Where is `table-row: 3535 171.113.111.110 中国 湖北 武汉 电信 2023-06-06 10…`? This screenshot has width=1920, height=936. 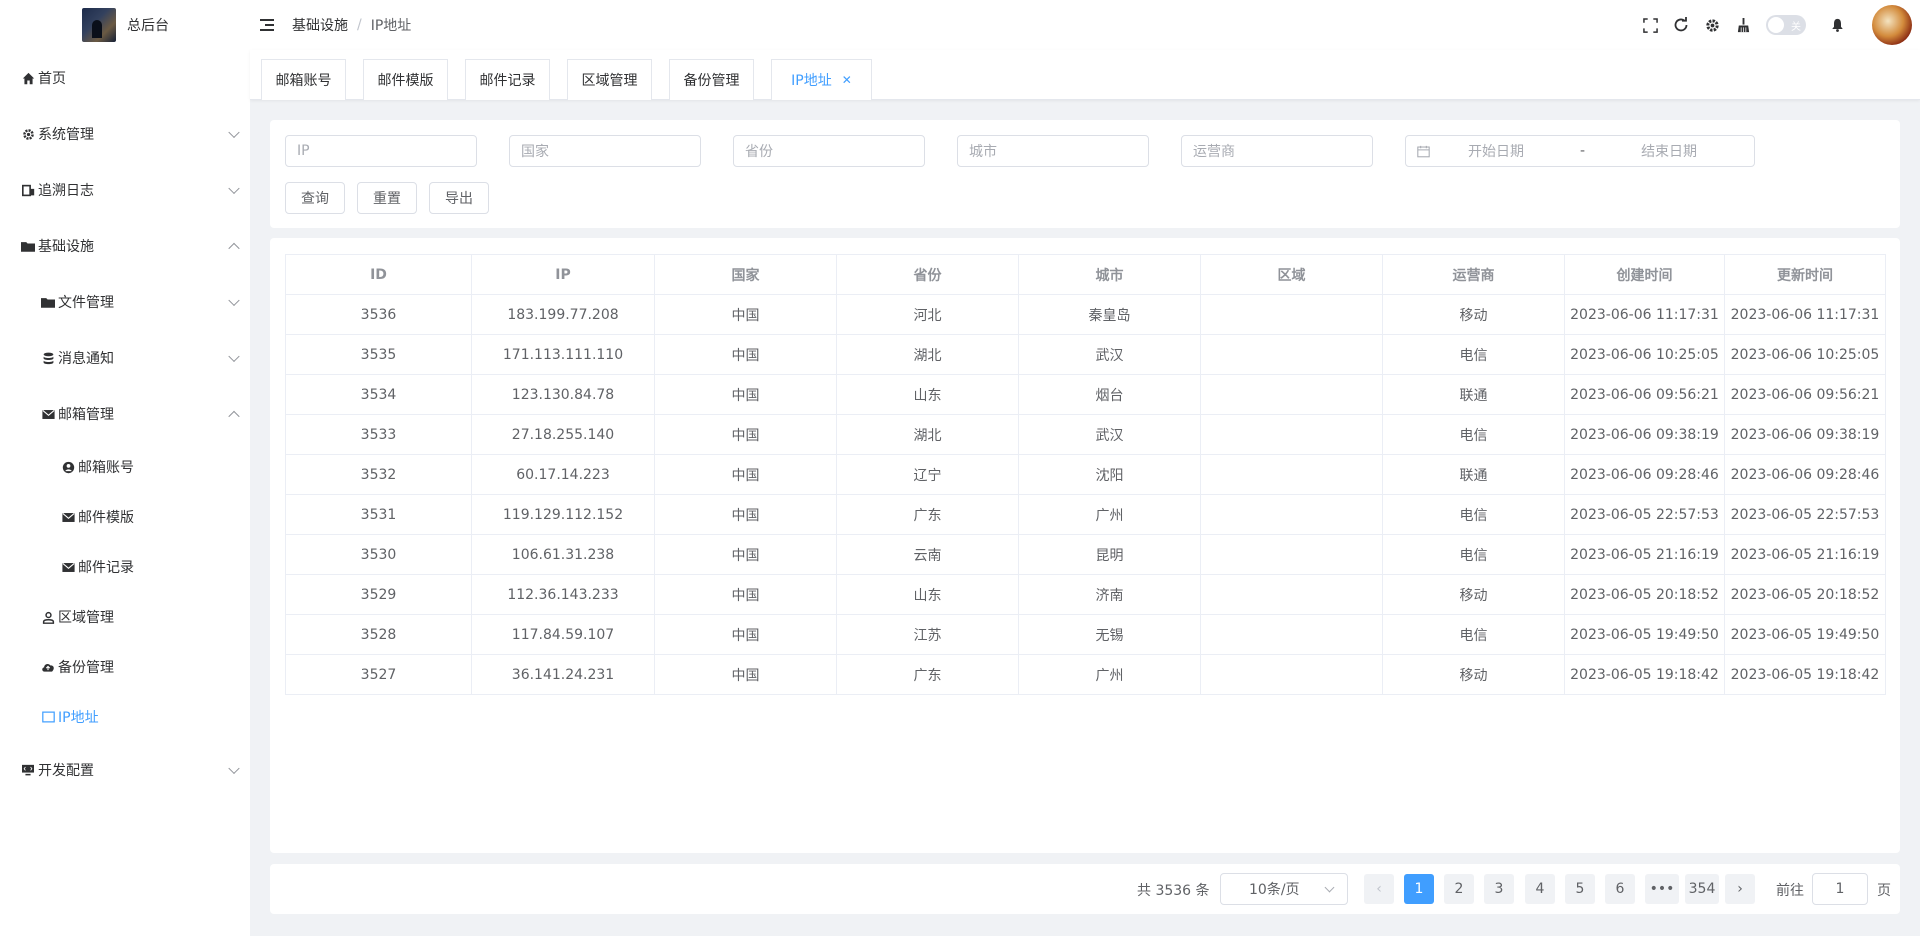 table-row: 3535 171.113.111.110 中国 湖北 武汉 电信 2023-06-06 10… is located at coordinates (1085, 354).